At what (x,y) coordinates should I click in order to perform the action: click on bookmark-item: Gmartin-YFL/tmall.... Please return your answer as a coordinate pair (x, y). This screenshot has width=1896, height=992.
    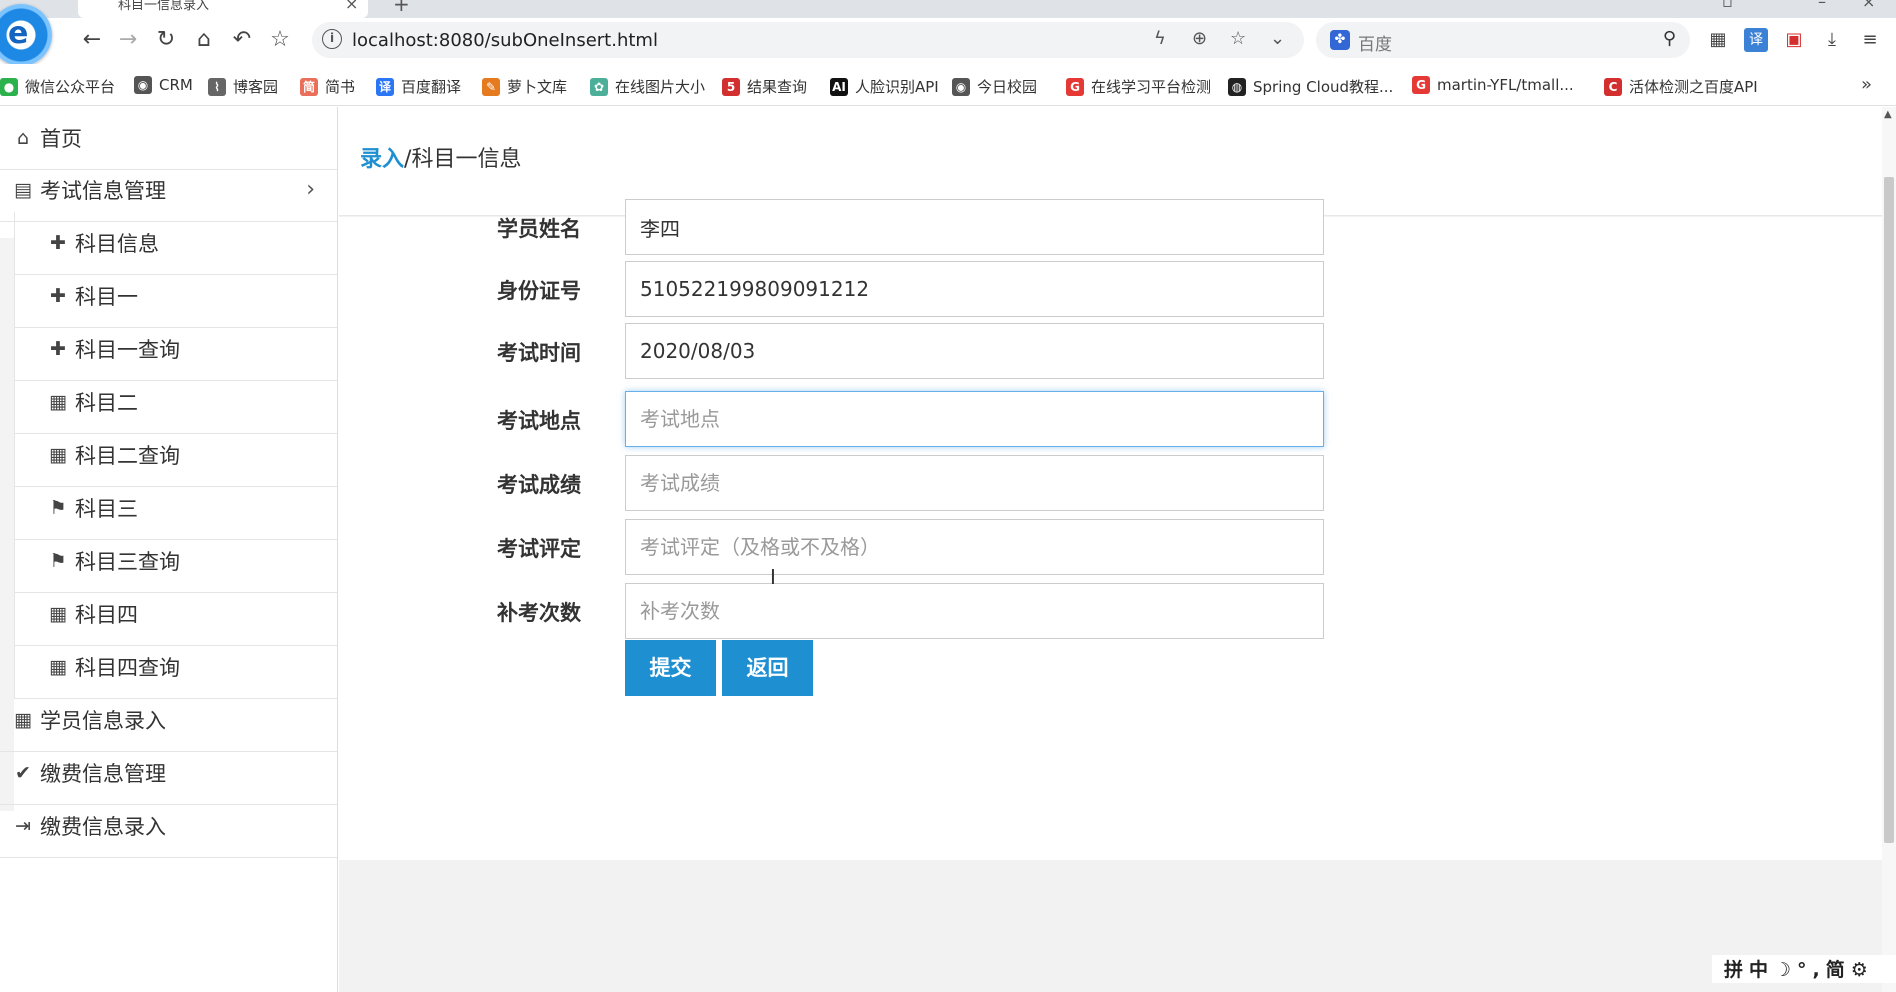
    Looking at the image, I should click on (1493, 85).